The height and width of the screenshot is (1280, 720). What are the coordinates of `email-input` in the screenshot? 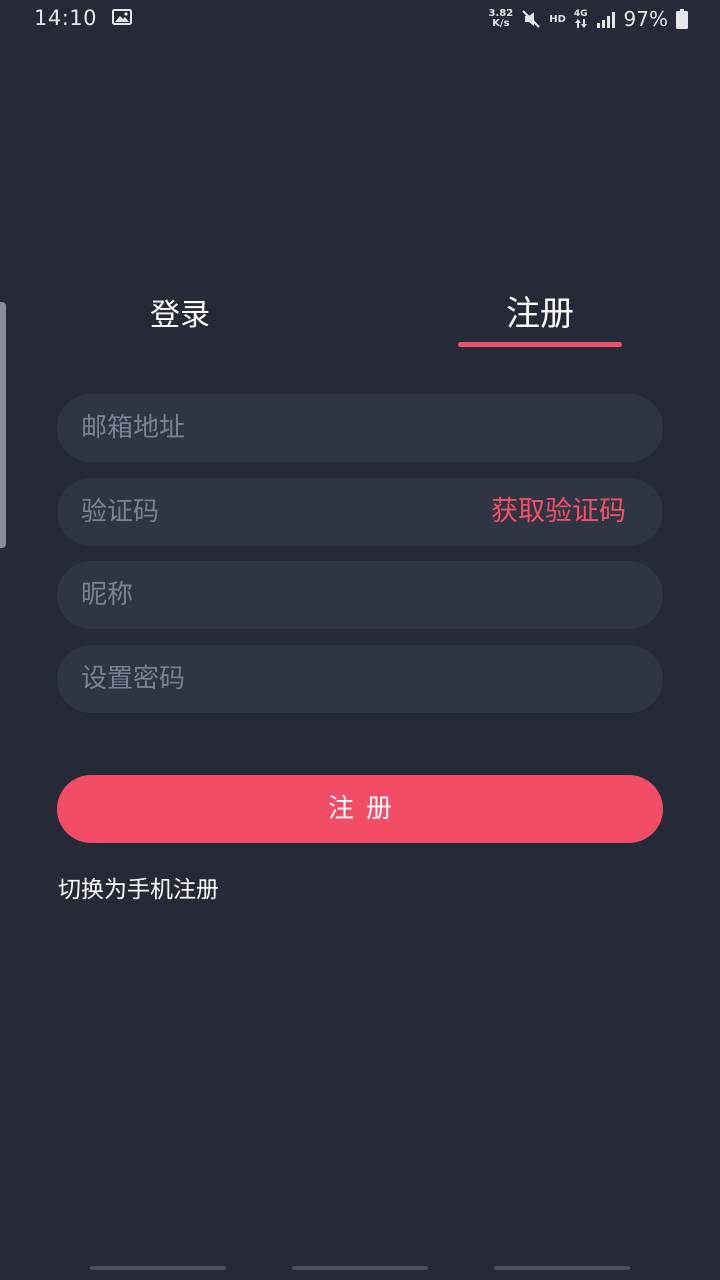 It's located at (261, 428).